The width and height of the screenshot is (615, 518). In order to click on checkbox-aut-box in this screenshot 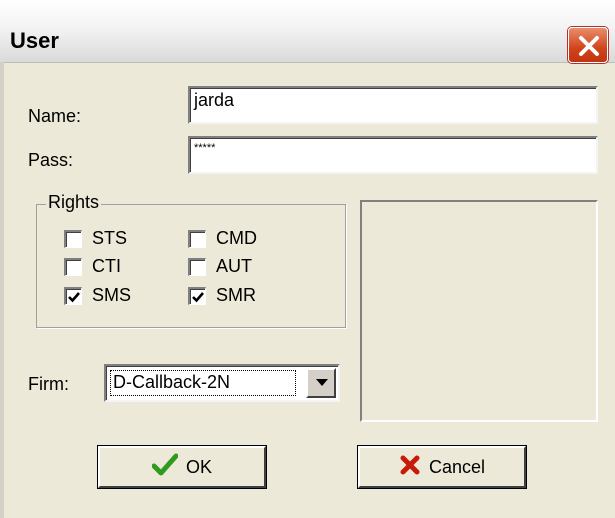, I will do `click(197, 266)`.